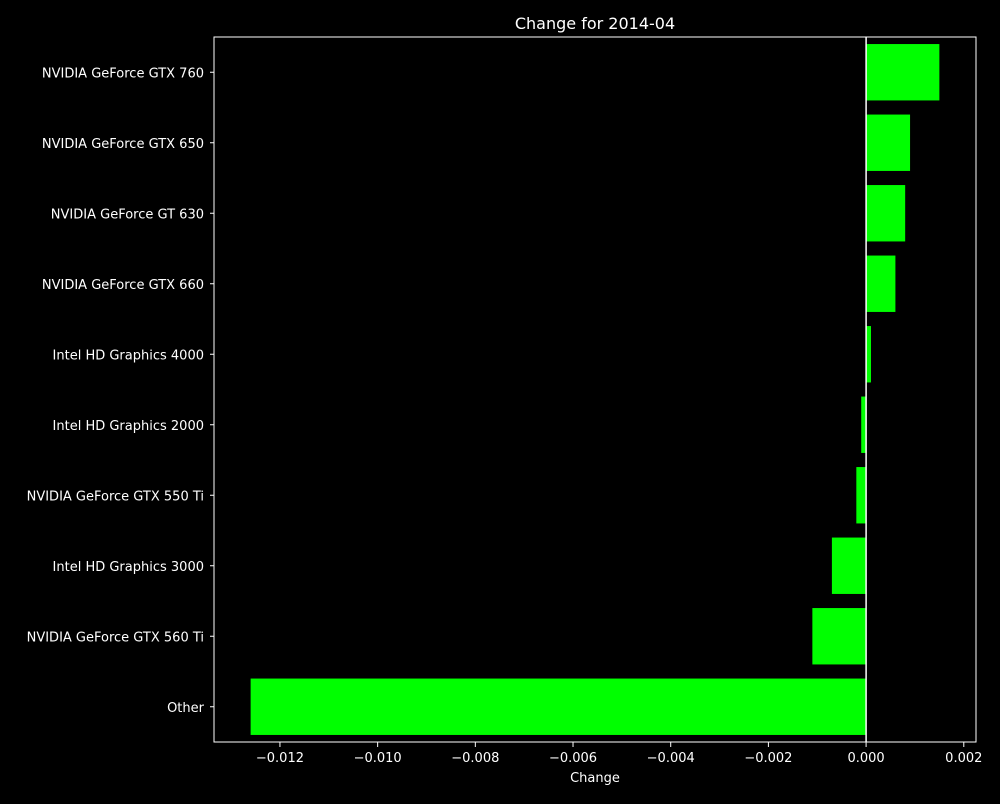 This screenshot has width=1000, height=804. What do you see at coordinates (378, 758) in the screenshot?
I see `x-tick-label: −0.010` at bounding box center [378, 758].